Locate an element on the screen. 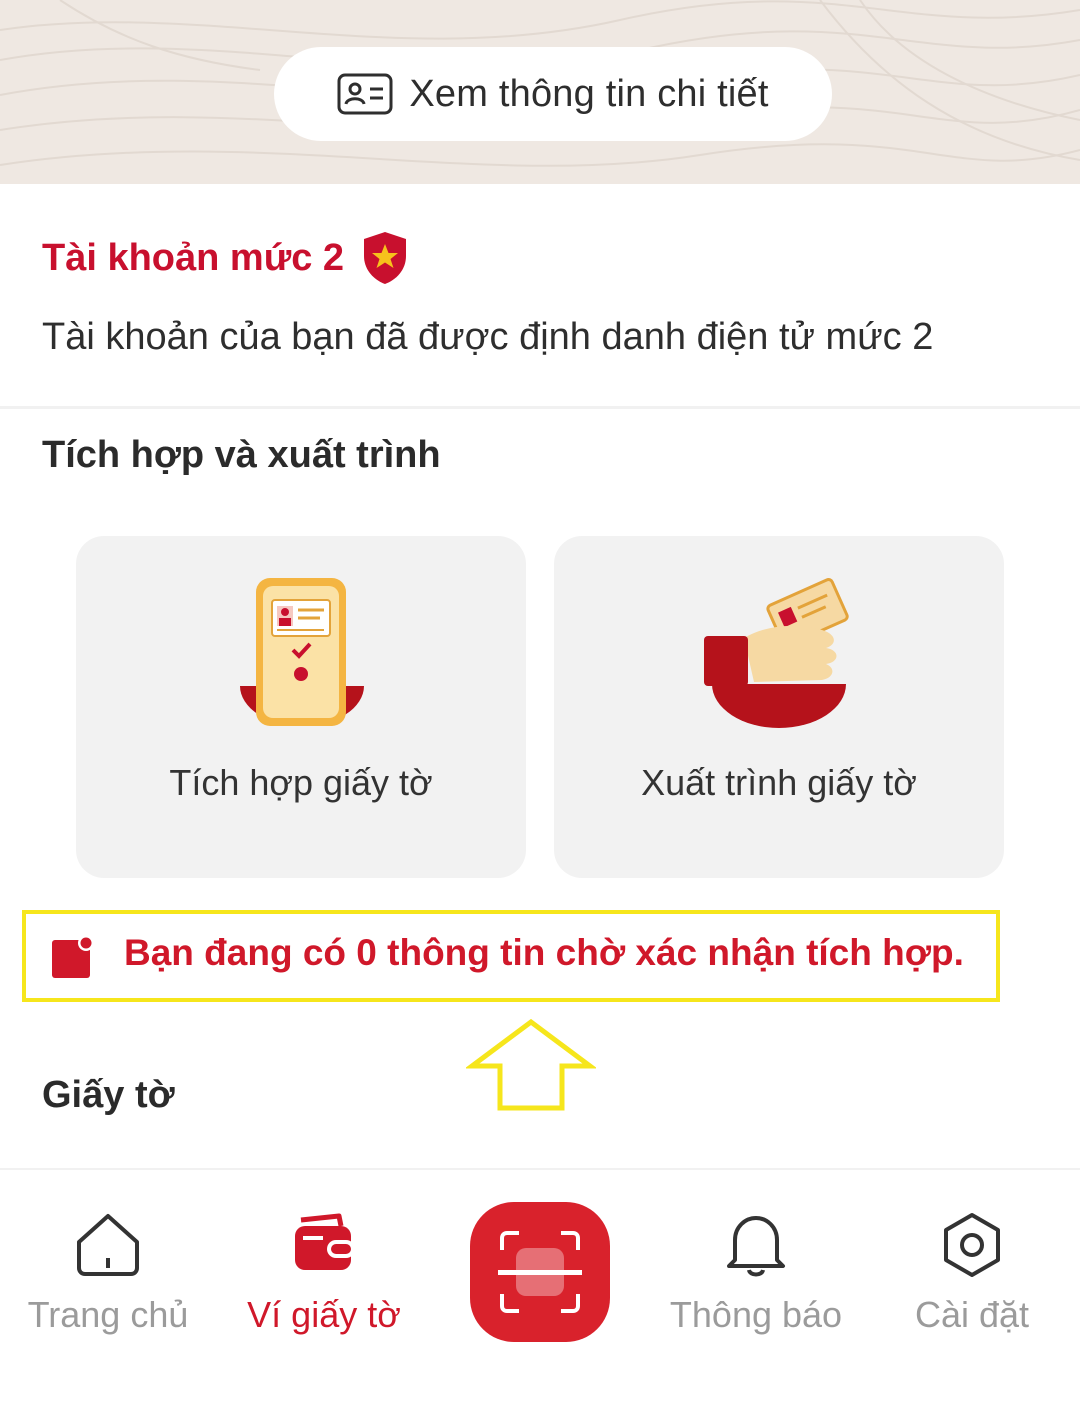 This screenshot has width=1080, height=1408. integrate-documents-card: Tích hợp giấy tờ is located at coordinates (301, 707).